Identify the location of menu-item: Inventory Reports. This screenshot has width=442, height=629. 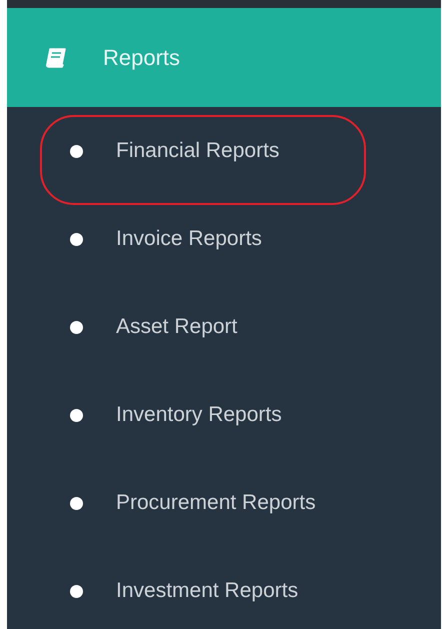
(199, 415).